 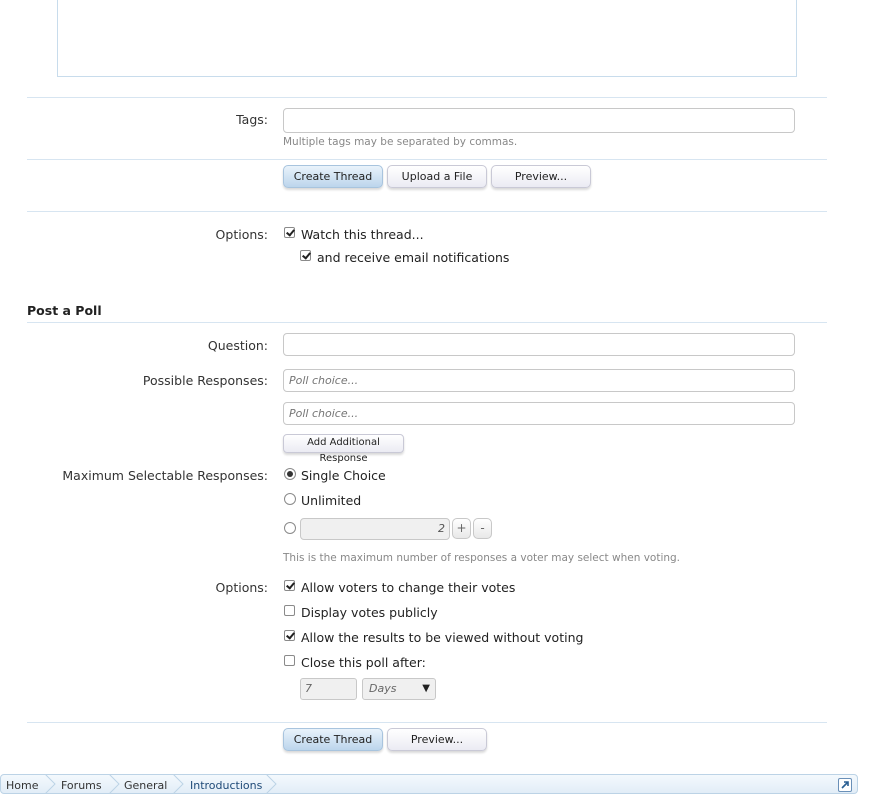 I want to click on single-choice-radio, so click(x=290, y=474).